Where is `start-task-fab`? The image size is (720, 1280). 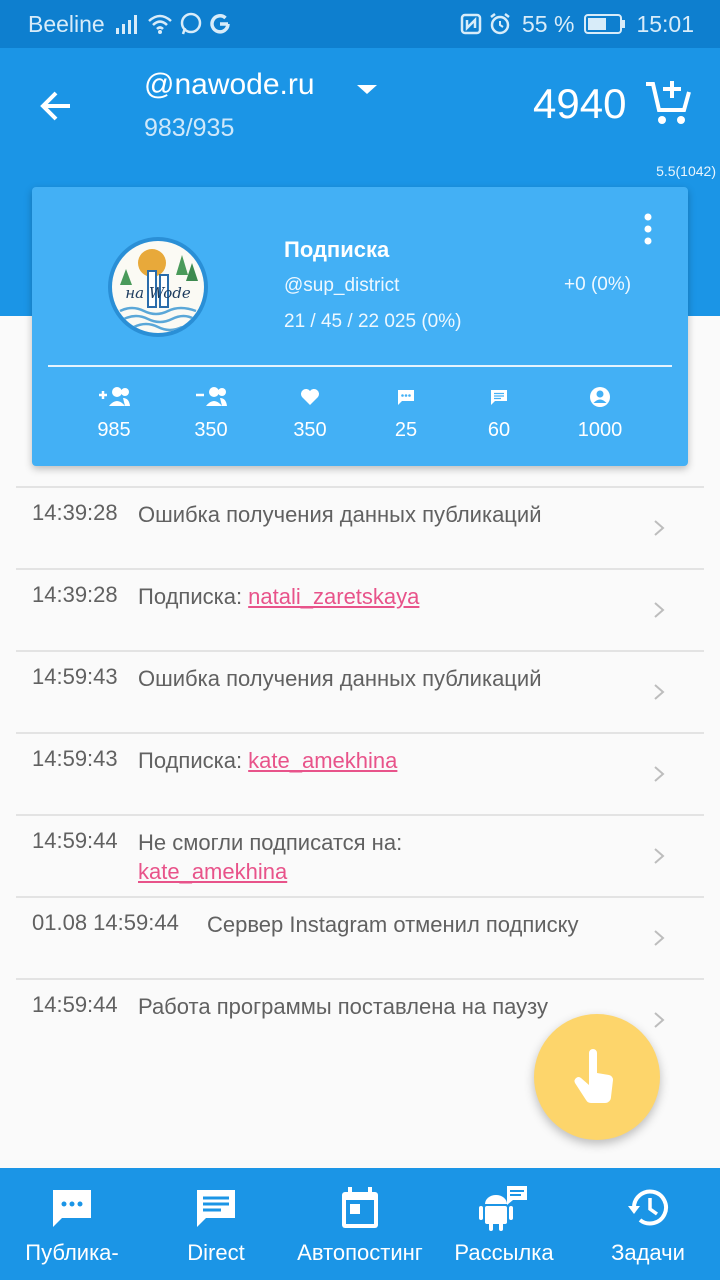
start-task-fab is located at coordinates (597, 1077).